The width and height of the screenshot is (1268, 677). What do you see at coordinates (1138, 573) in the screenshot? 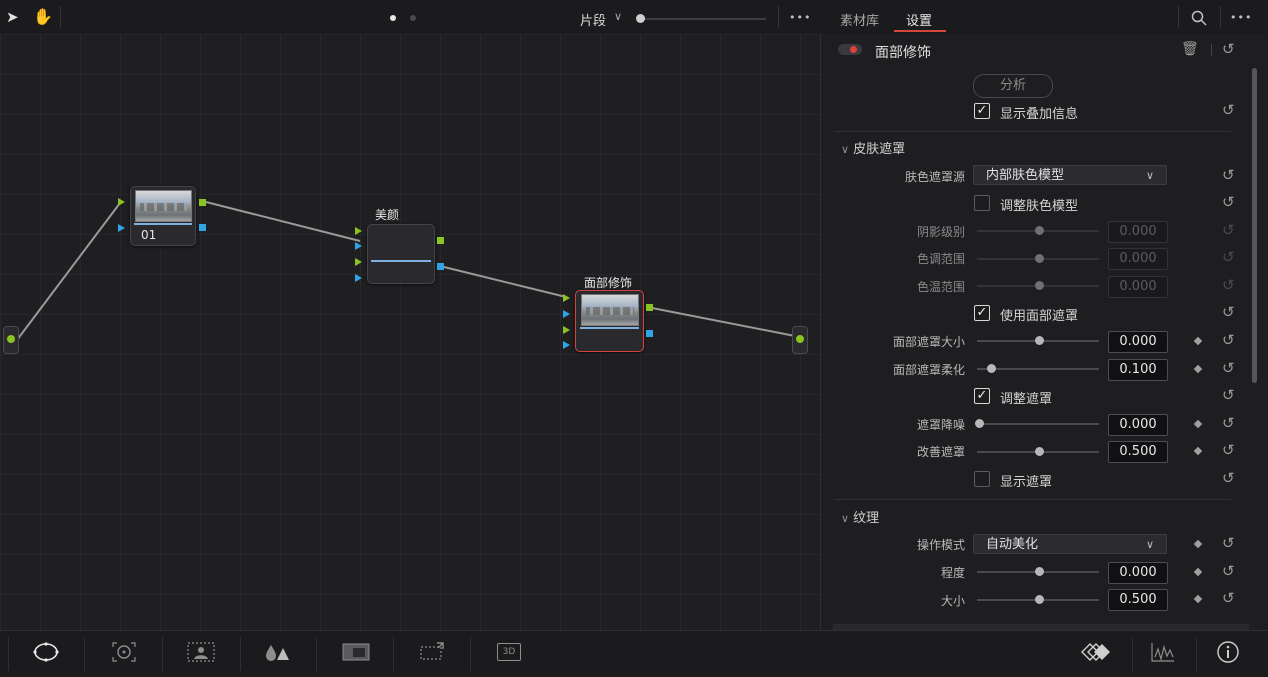
I see `degree-value: 0.000` at bounding box center [1138, 573].